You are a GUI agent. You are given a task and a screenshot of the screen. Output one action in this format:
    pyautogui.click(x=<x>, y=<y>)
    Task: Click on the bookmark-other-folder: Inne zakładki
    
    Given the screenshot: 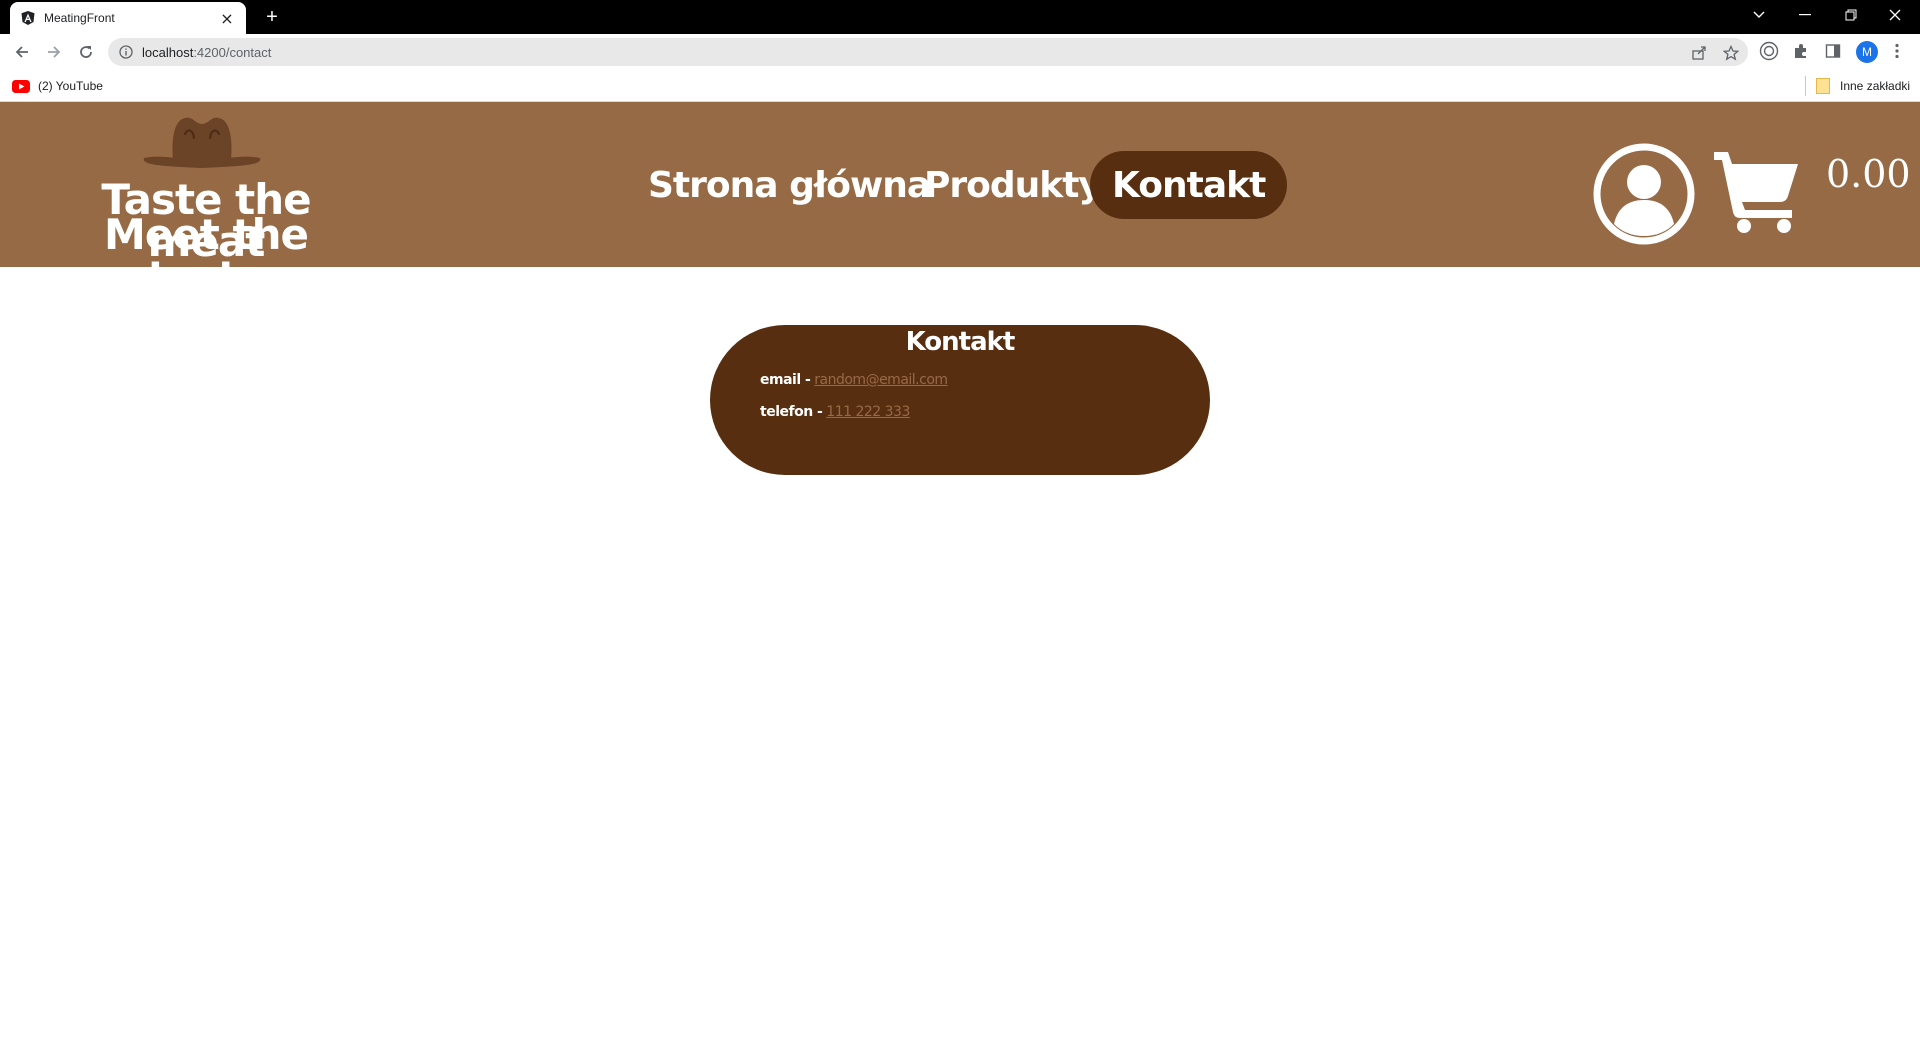 What is the action you would take?
    pyautogui.click(x=1863, y=86)
    